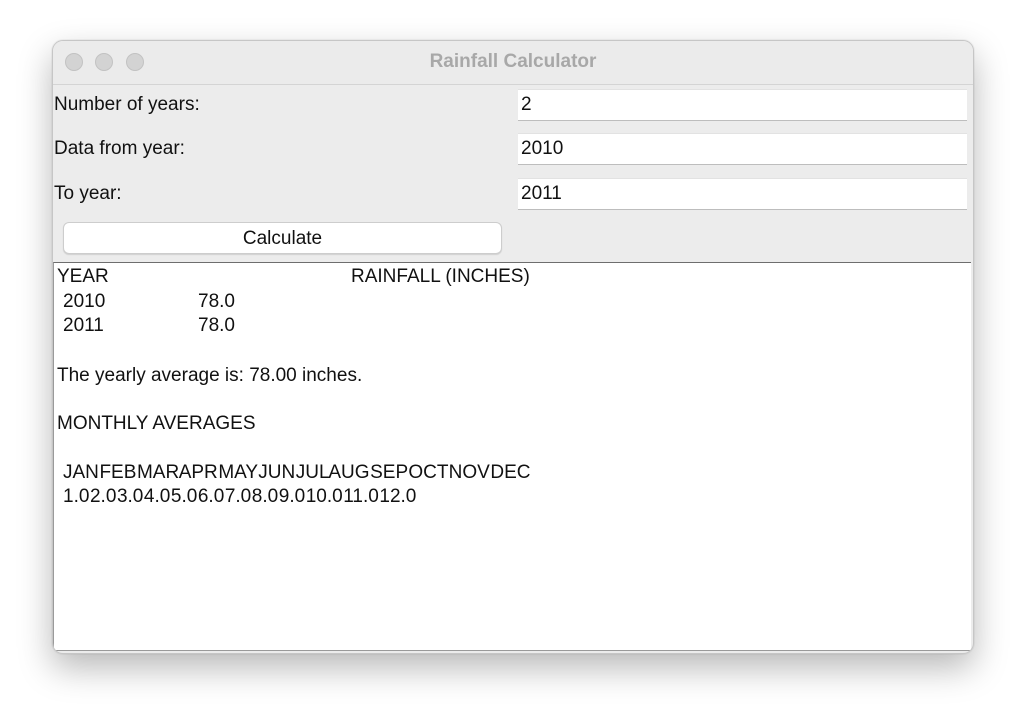 The image size is (1024, 717). I want to click on number-of-years-label: Number of years:, so click(127, 104).